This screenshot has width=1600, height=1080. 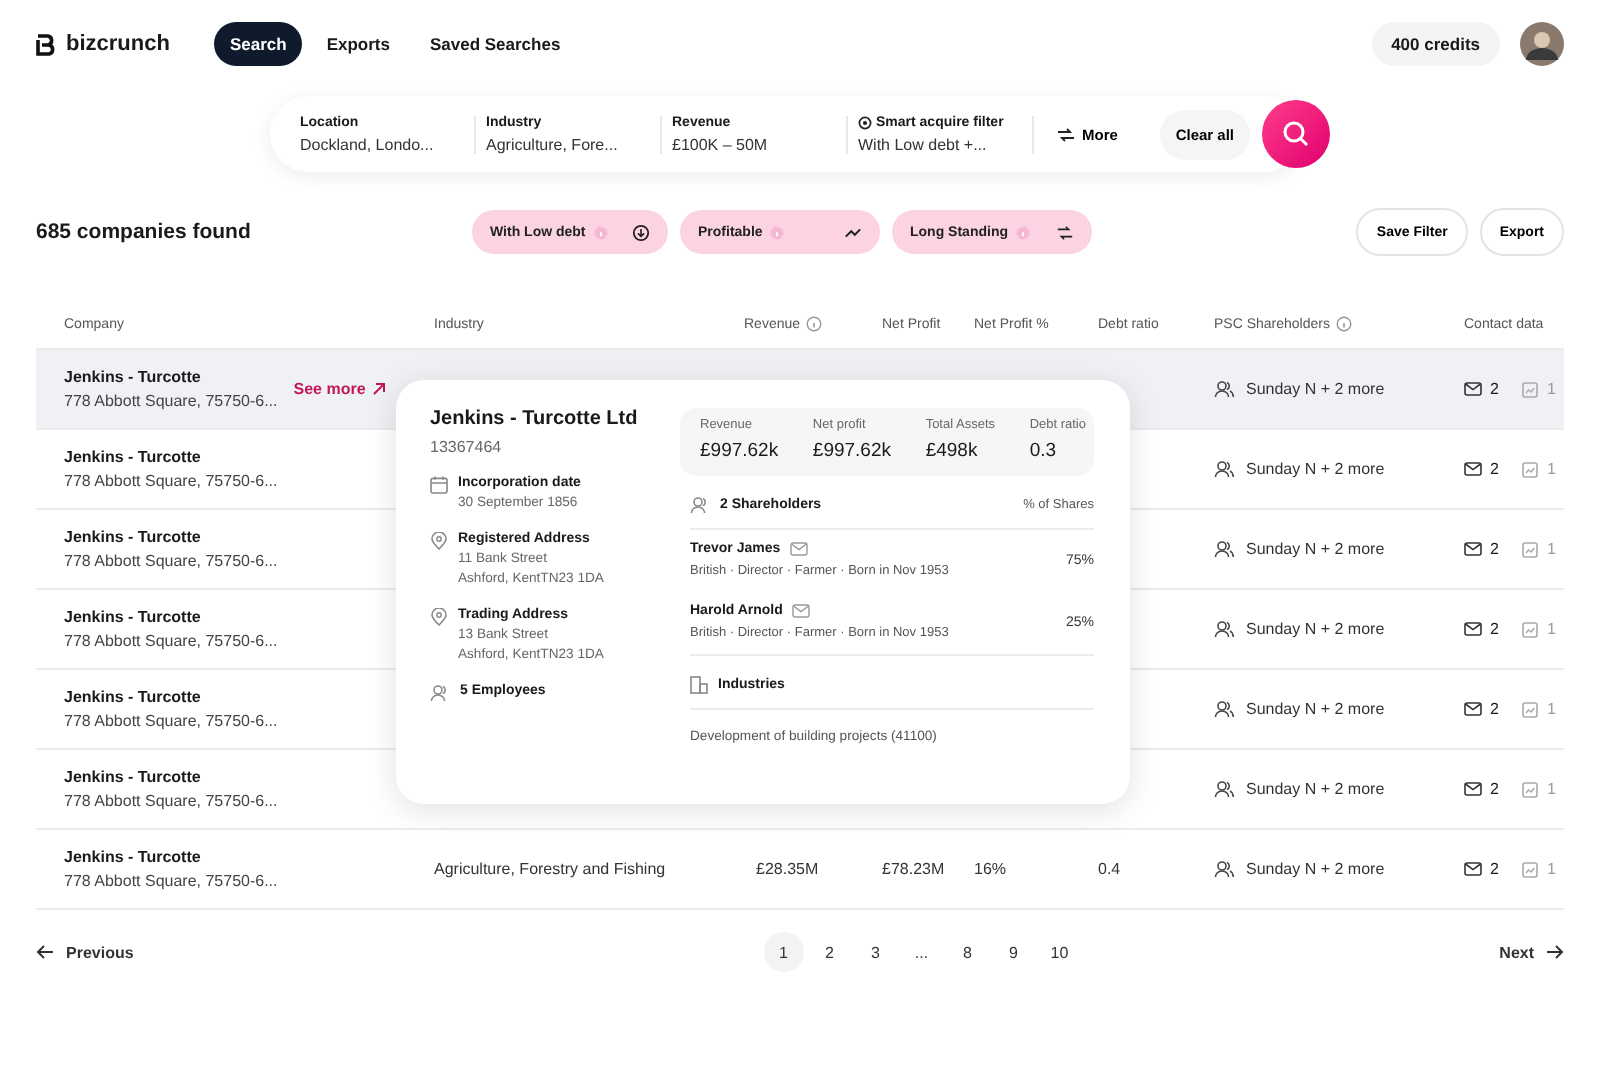 I want to click on table-cell: Agriculture, Forestry and Fishing, so click(x=550, y=869).